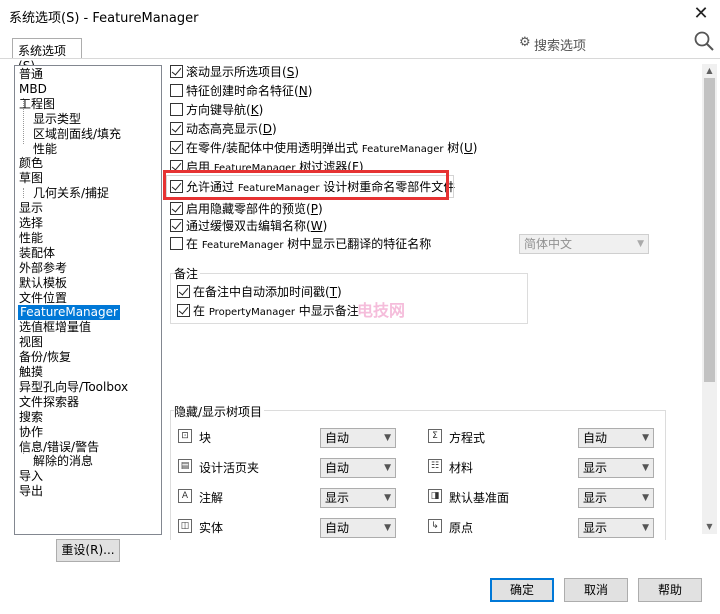 The width and height of the screenshot is (720, 614). Describe the element at coordinates (71, 193) in the screenshot. I see `tree-item: 几何关系/捕捉` at that location.